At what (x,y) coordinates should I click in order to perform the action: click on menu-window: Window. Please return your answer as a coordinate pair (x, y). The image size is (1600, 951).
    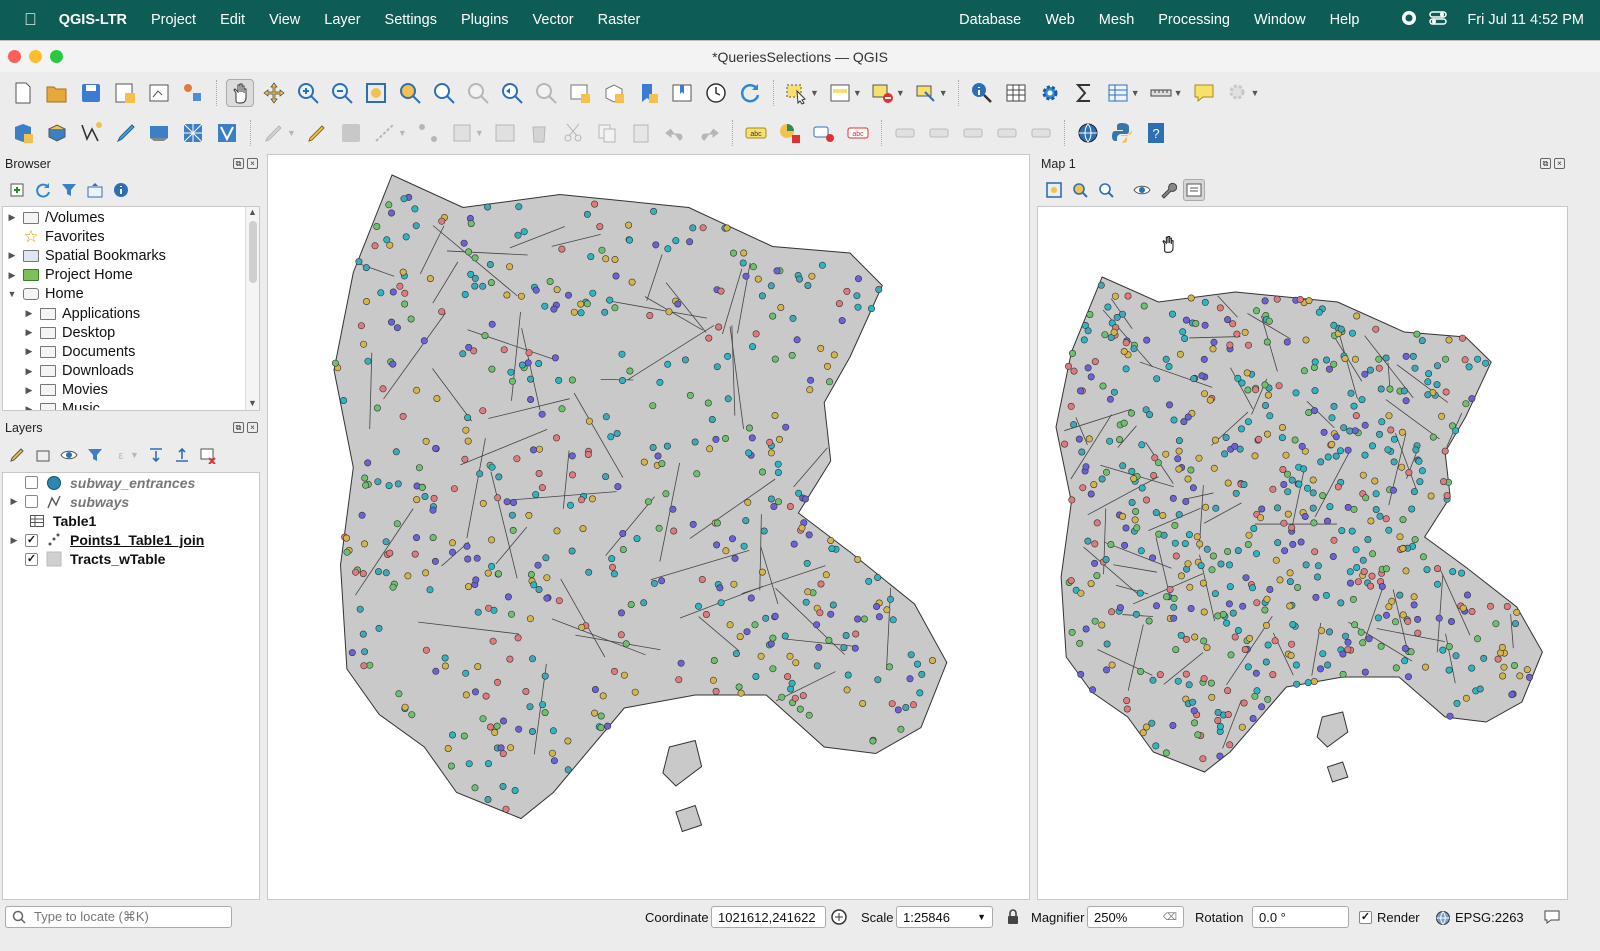
    Looking at the image, I should click on (1280, 20).